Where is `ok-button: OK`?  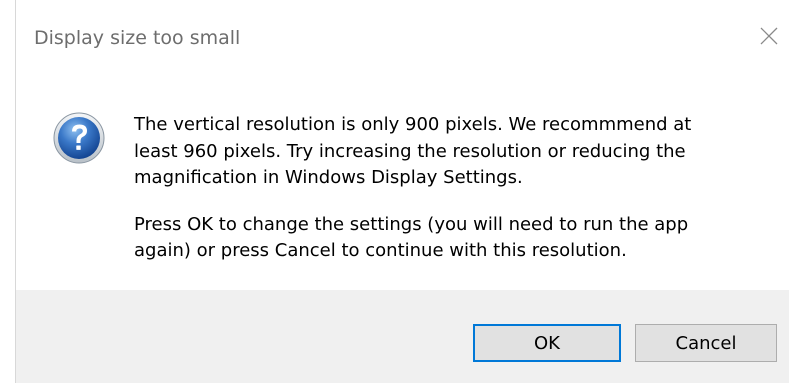 ok-button: OK is located at coordinates (547, 343).